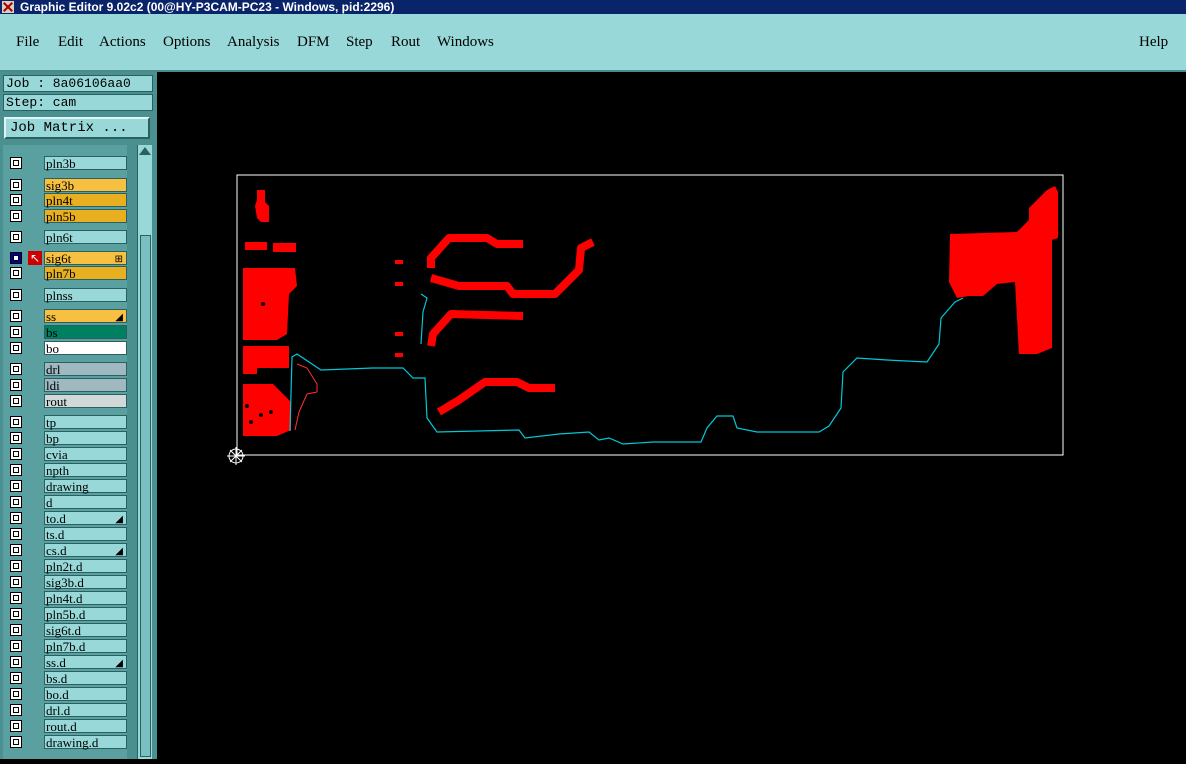  I want to click on layer-name: pln5b.d, so click(85, 614).